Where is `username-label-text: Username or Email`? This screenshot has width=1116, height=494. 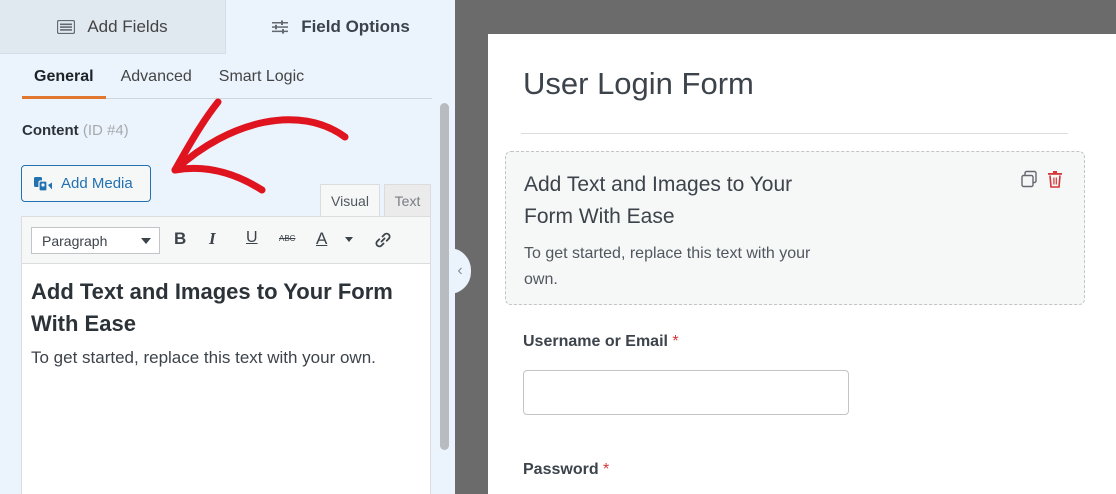 username-label-text: Username or Email is located at coordinates (595, 341).